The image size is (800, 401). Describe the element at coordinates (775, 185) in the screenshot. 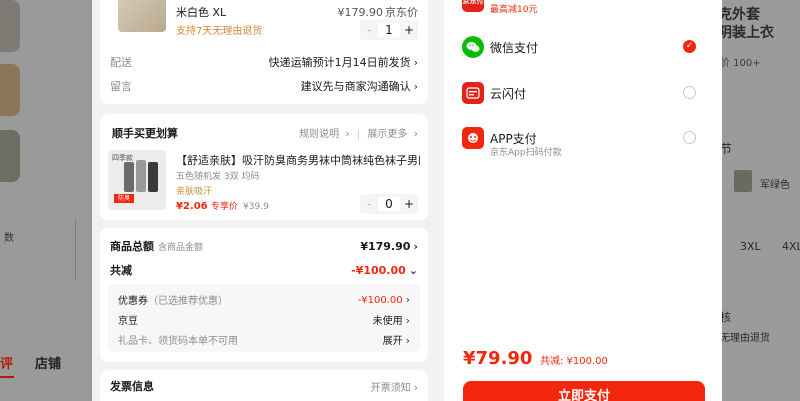

I see `background-variant: 军绿色` at that location.